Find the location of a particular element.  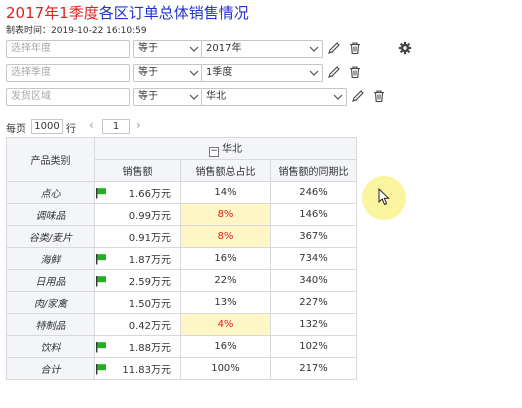

table-row: 合计 11.83万元 100% 217% is located at coordinates (181, 368).